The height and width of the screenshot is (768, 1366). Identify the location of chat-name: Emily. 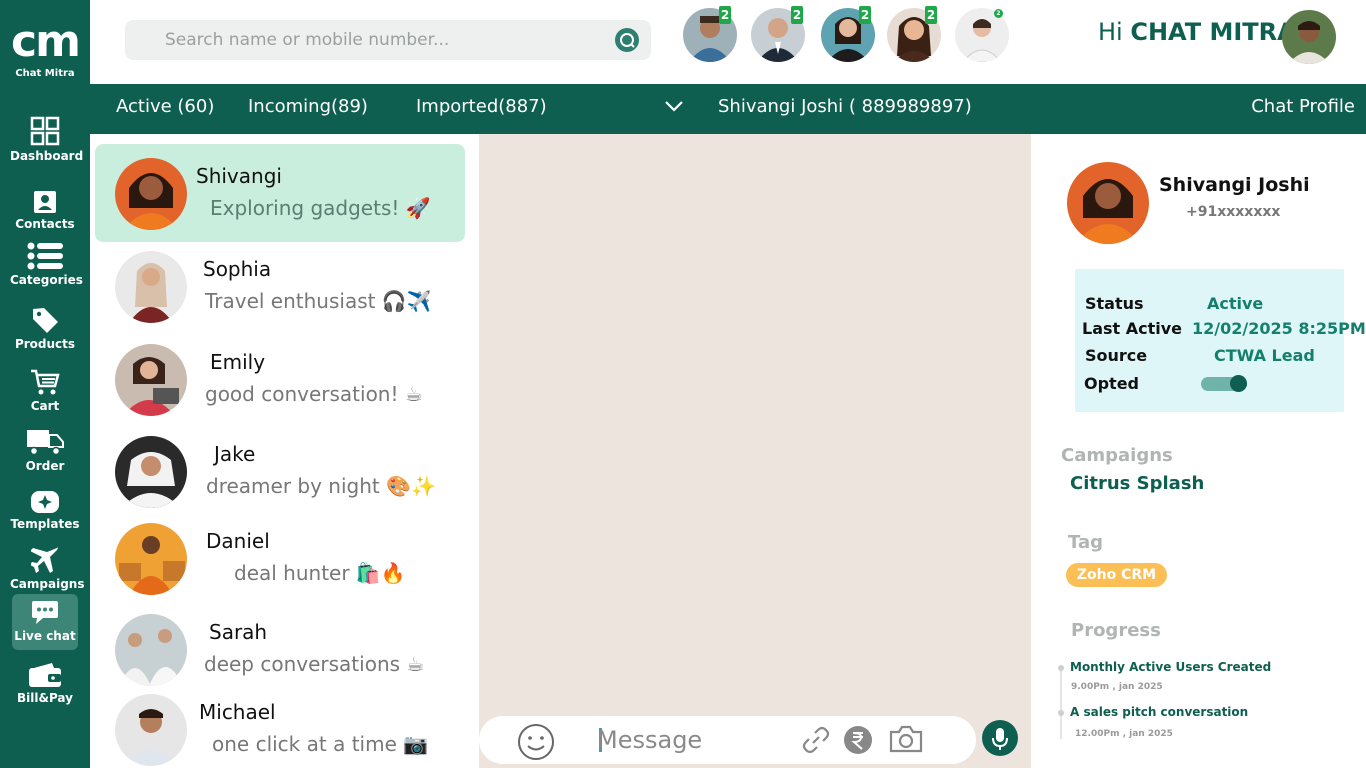
(238, 362).